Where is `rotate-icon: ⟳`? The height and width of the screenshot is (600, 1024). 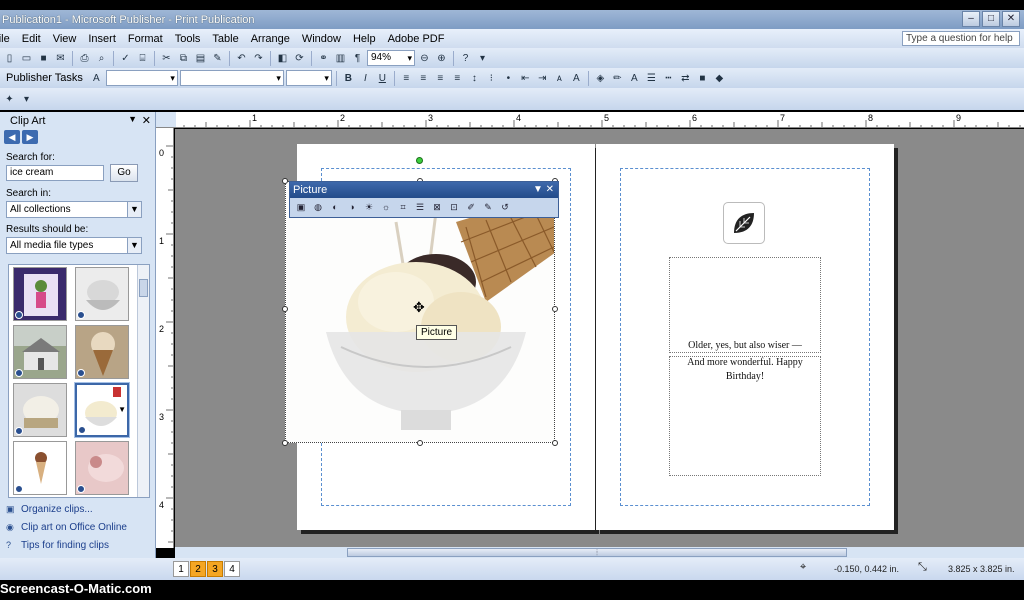
rotate-icon: ⟳ is located at coordinates (299, 58).